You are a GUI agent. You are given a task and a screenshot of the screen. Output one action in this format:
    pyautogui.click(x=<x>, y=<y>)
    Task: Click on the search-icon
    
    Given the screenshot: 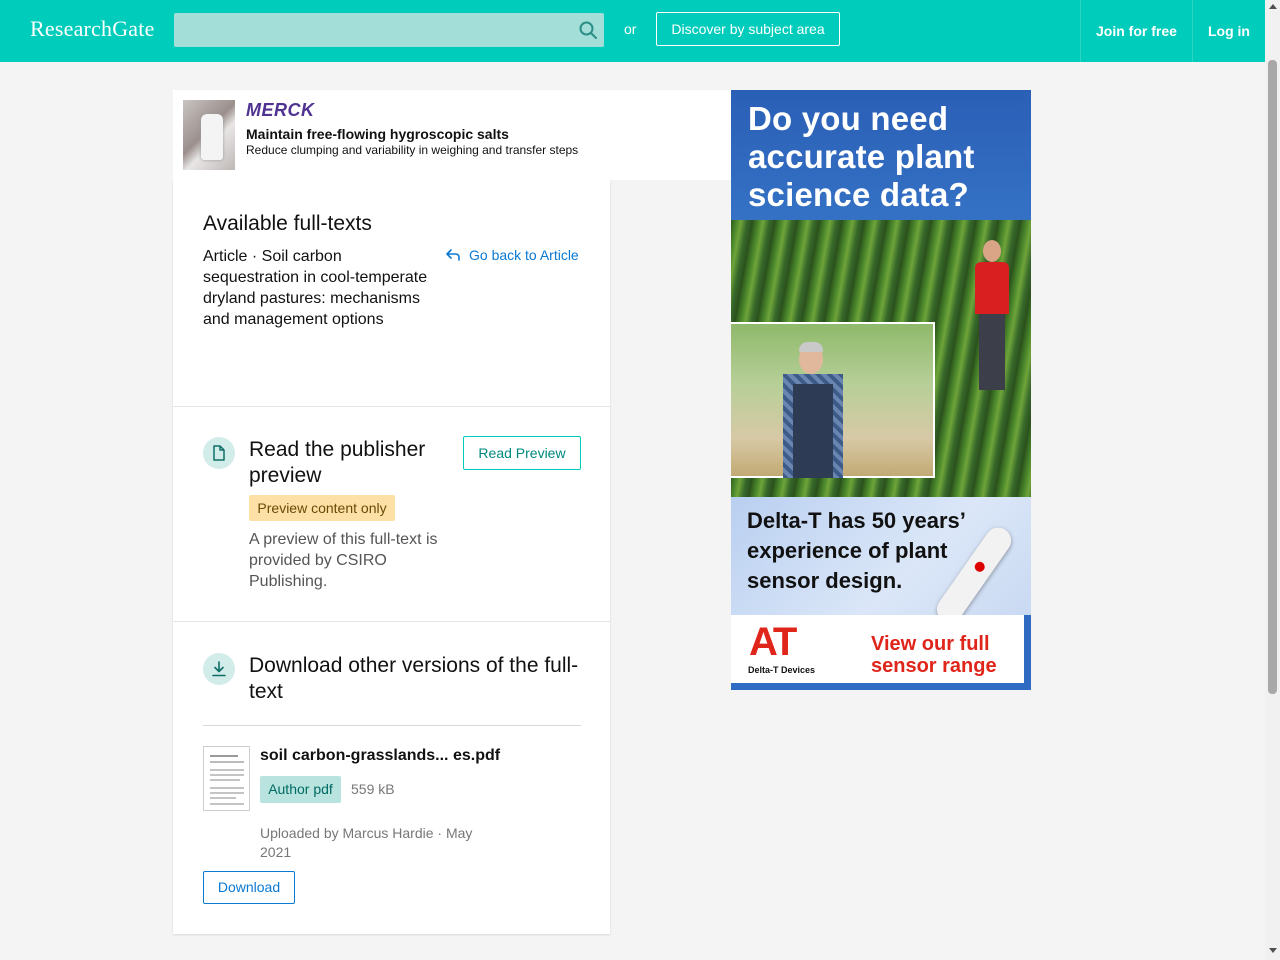 What is the action you would take?
    pyautogui.click(x=588, y=30)
    